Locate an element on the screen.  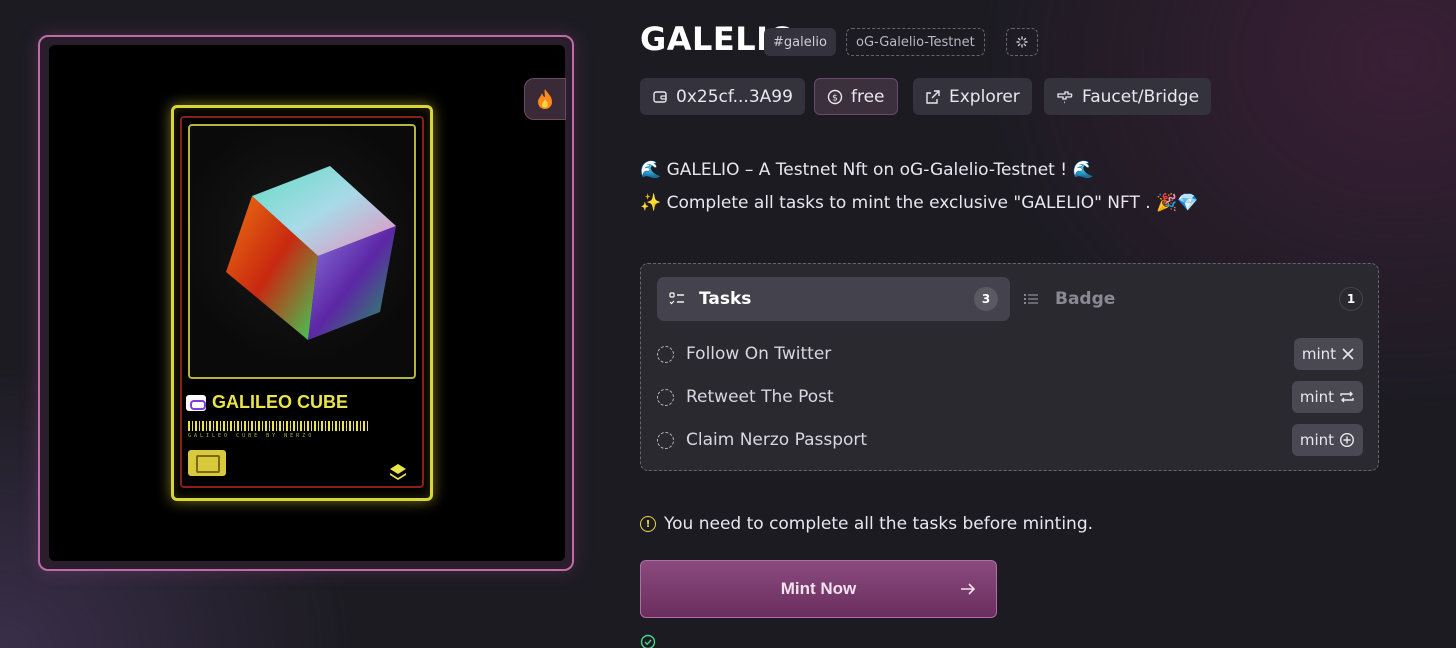
external-link-icon is located at coordinates (933, 96).